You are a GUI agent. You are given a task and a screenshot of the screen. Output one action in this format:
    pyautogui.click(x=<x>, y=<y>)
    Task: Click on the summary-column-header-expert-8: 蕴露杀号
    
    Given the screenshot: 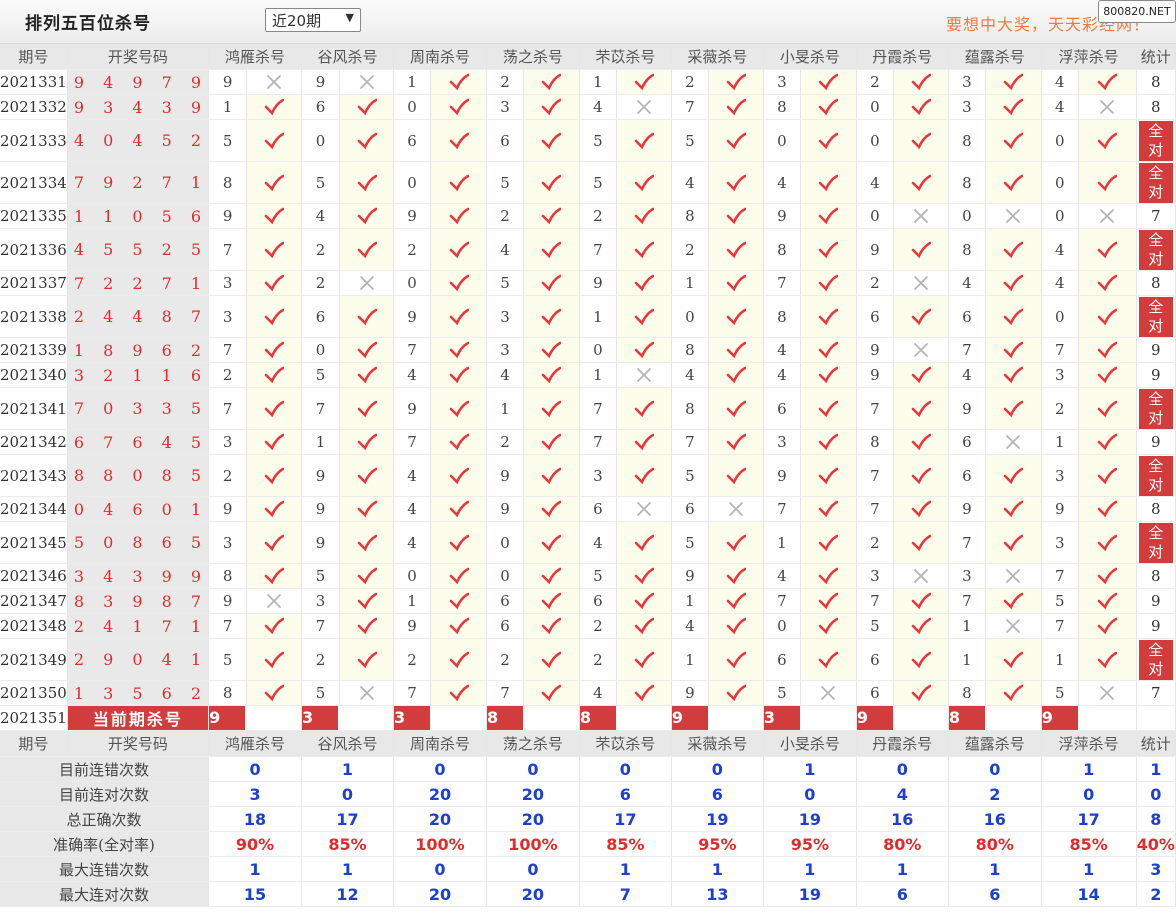 What is the action you would take?
    pyautogui.click(x=995, y=743)
    